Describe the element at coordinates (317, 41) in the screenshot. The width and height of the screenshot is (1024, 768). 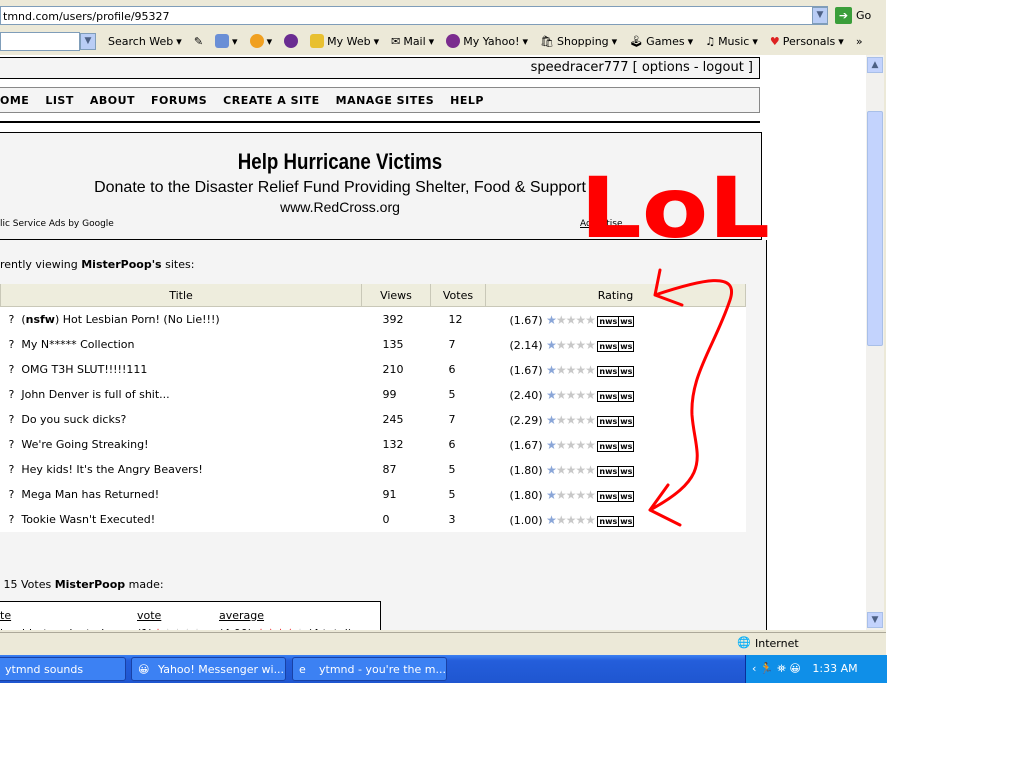
I see `folder-icon` at that location.